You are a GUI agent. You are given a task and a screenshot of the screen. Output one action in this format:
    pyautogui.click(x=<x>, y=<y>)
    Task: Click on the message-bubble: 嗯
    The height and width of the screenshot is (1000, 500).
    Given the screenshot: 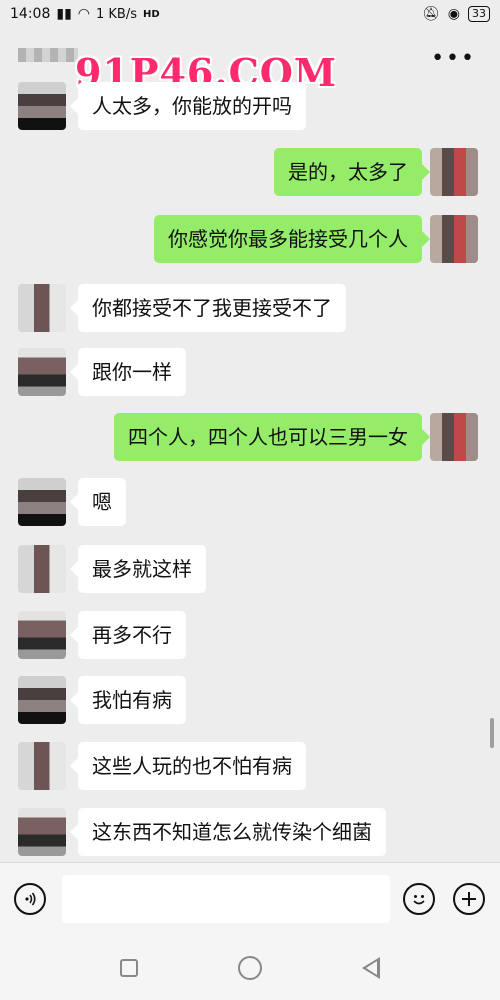 What is the action you would take?
    pyautogui.click(x=98, y=502)
    